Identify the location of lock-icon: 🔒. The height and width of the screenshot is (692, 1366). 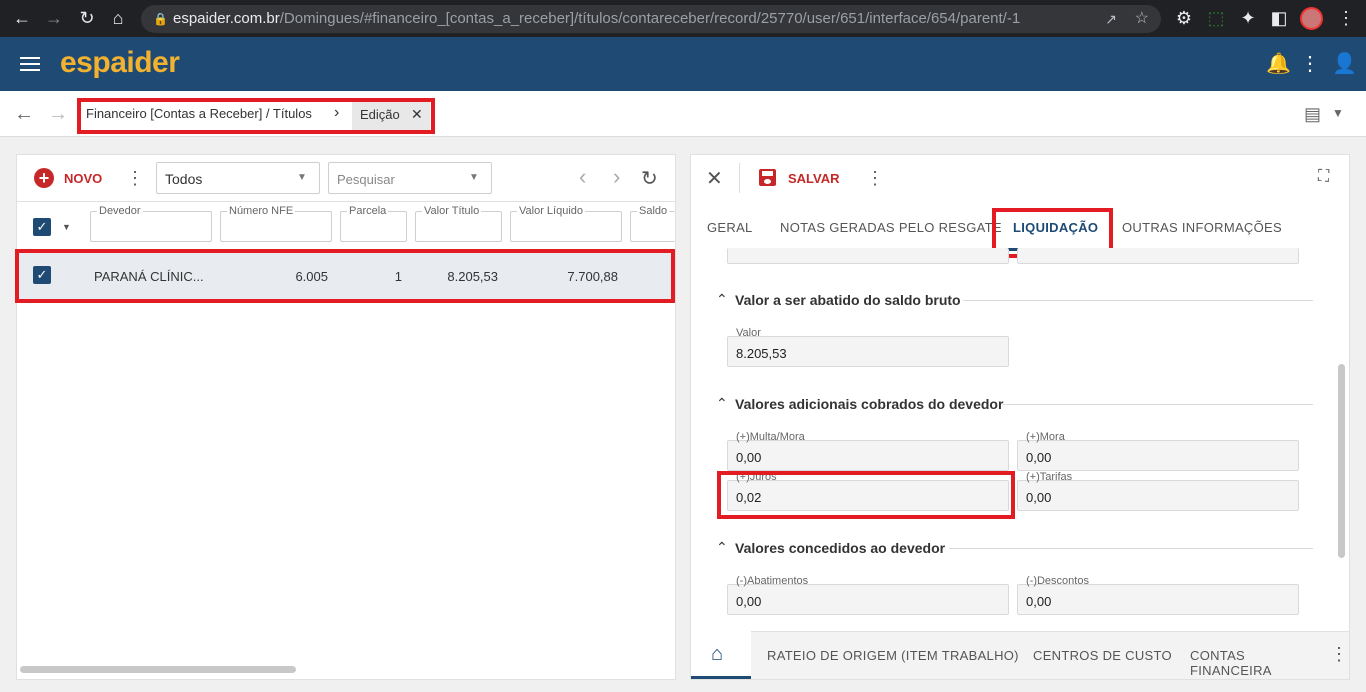
(160, 19).